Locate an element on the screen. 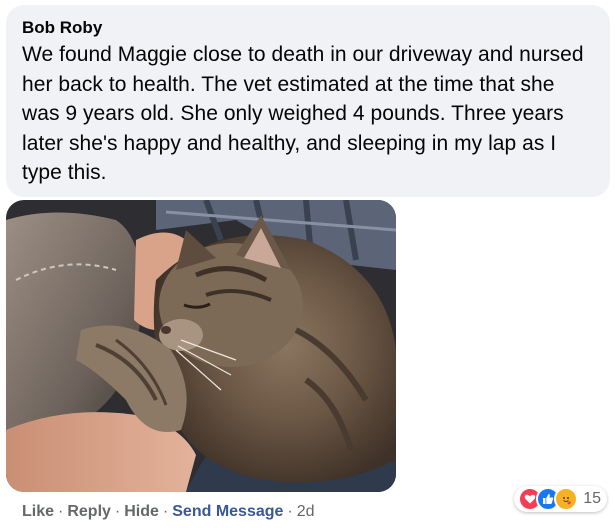 The height and width of the screenshot is (528, 615). comment-author: Bob Roby is located at coordinates (309, 28).